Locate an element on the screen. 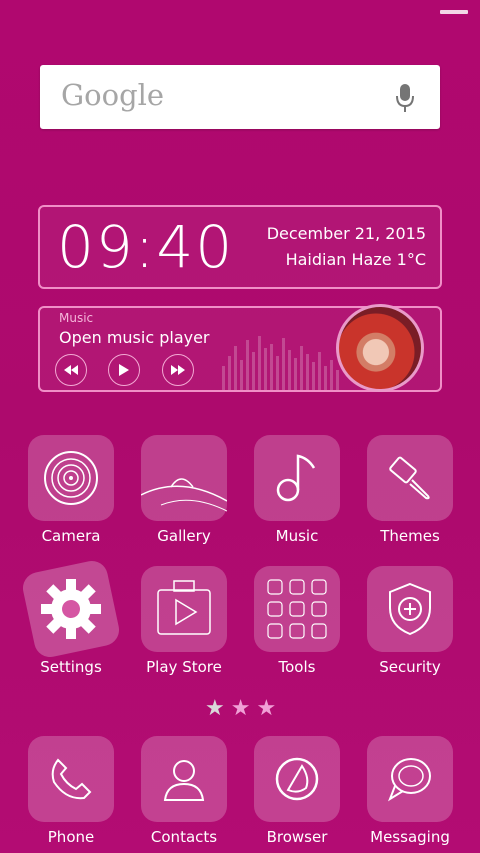 This screenshot has width=480, height=853. status-indicator is located at coordinates (454, 12).